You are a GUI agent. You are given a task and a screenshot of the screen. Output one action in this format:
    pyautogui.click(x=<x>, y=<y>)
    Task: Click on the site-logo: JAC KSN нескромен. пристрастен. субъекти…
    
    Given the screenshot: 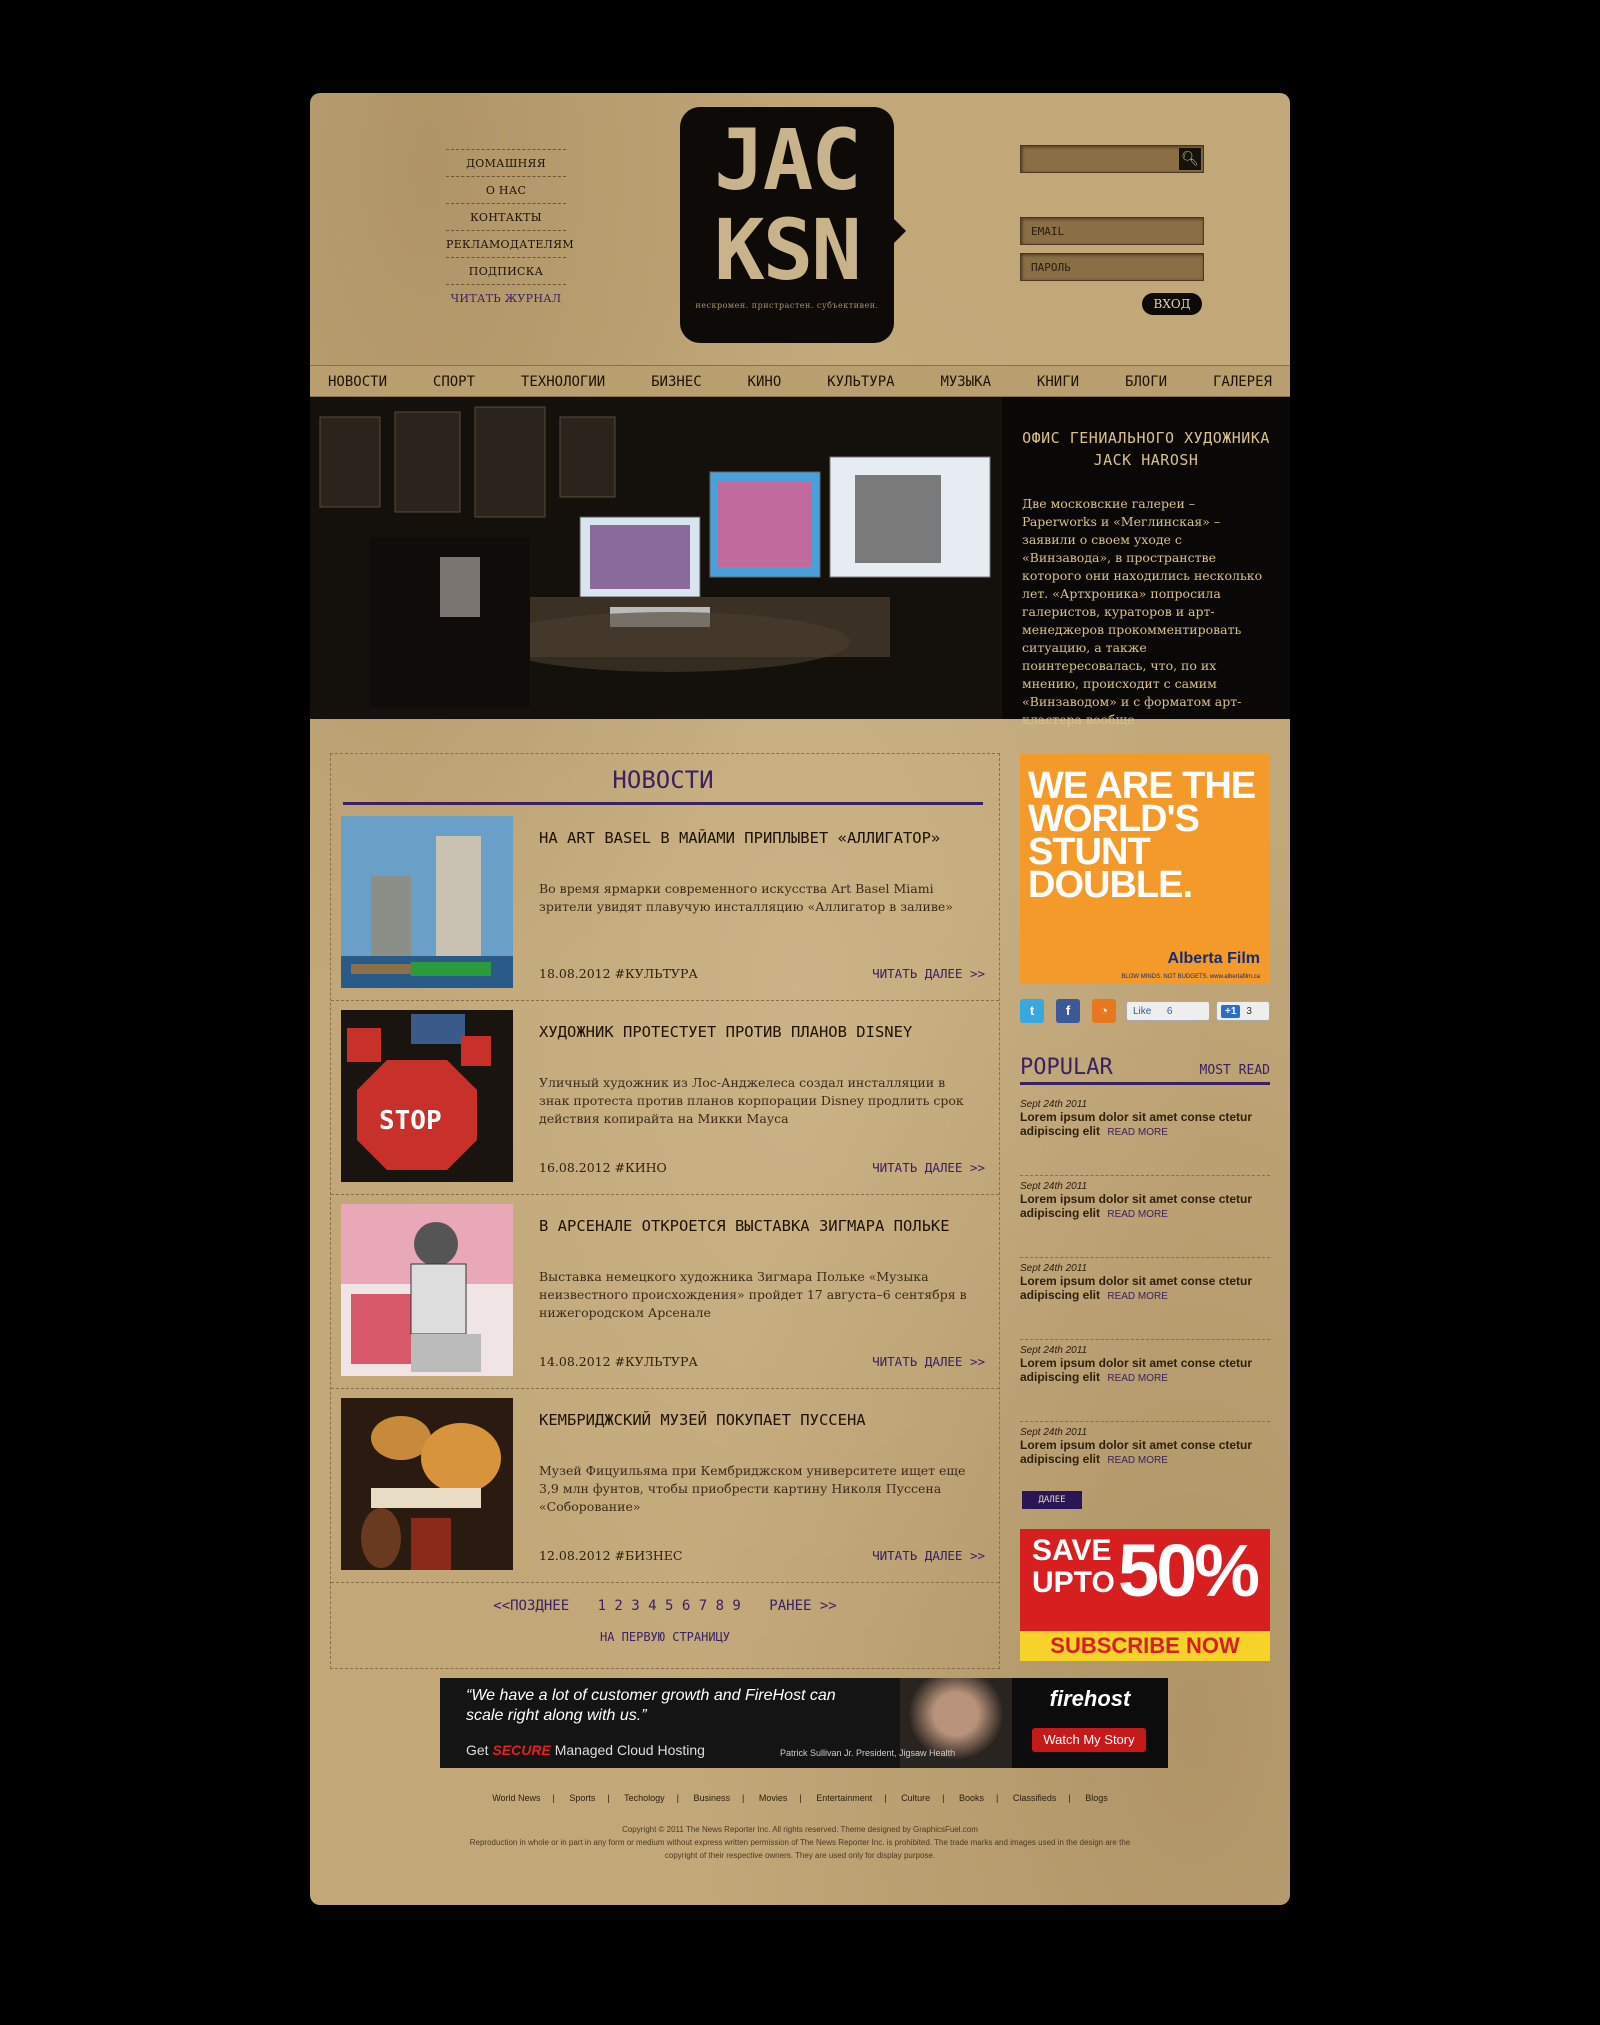 What is the action you would take?
    pyautogui.click(x=793, y=225)
    